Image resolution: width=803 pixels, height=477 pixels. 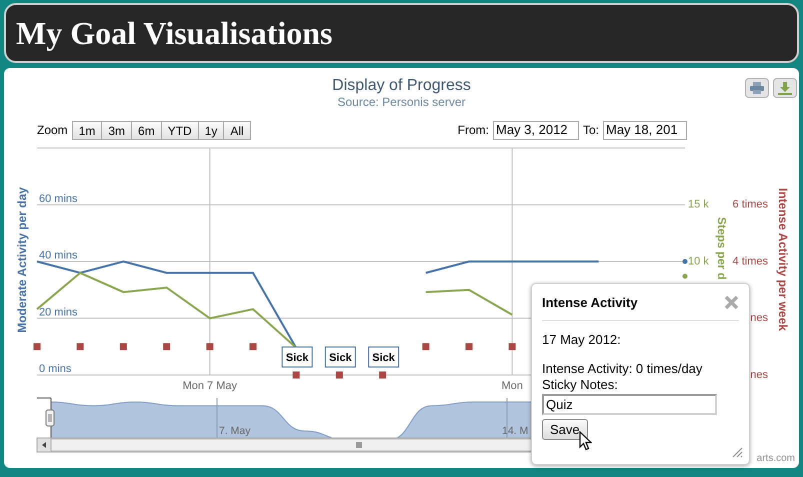 I want to click on zoom-range-button: 6m, so click(x=146, y=130).